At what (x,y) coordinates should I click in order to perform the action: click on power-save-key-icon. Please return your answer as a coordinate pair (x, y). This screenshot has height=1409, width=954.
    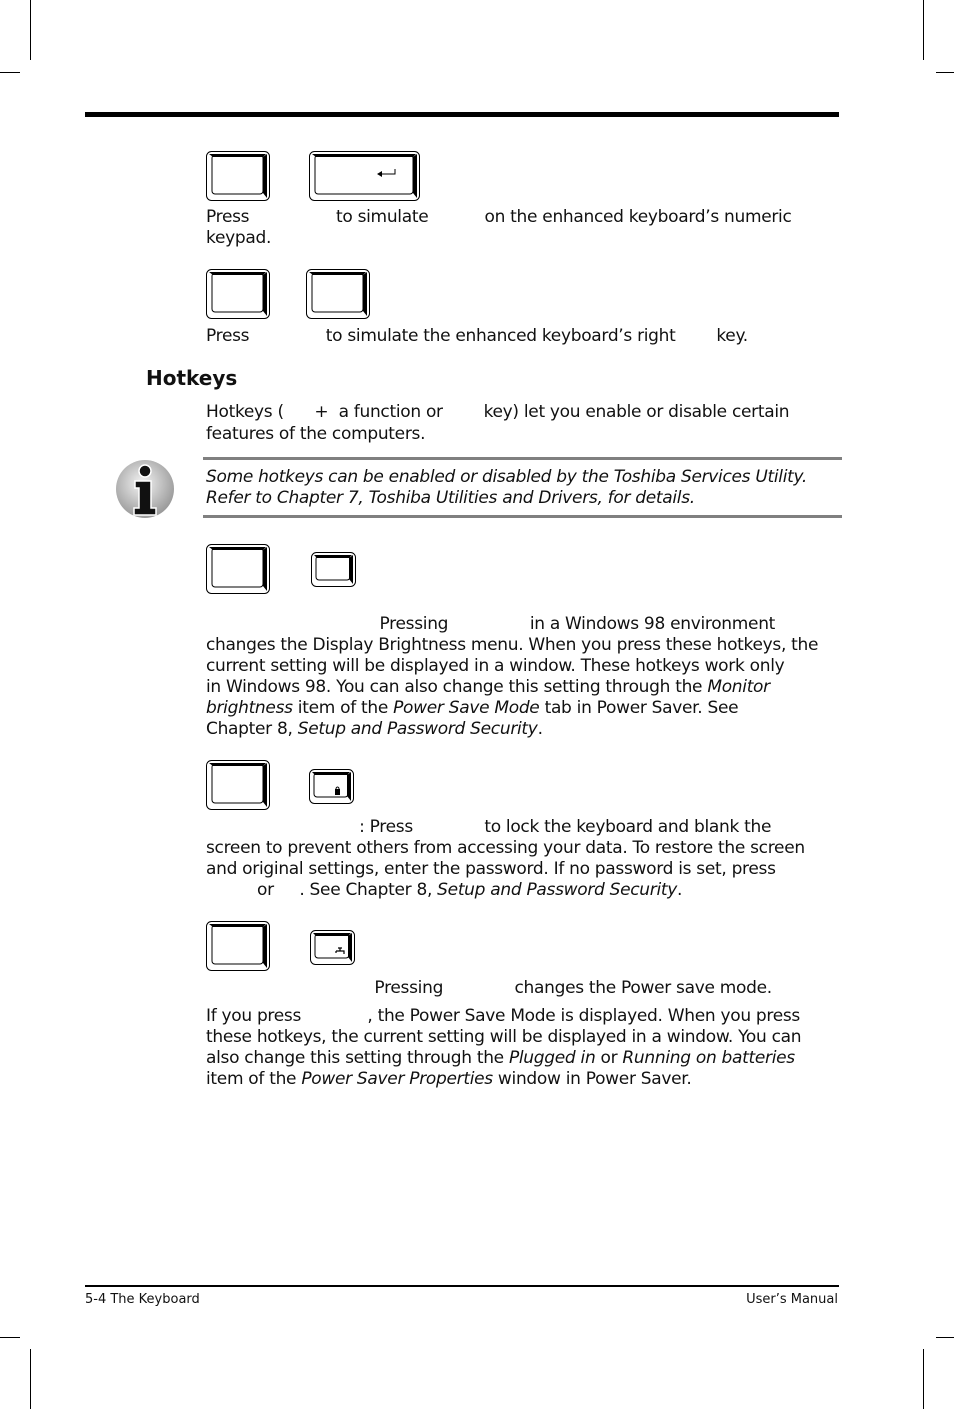
    Looking at the image, I should click on (332, 947).